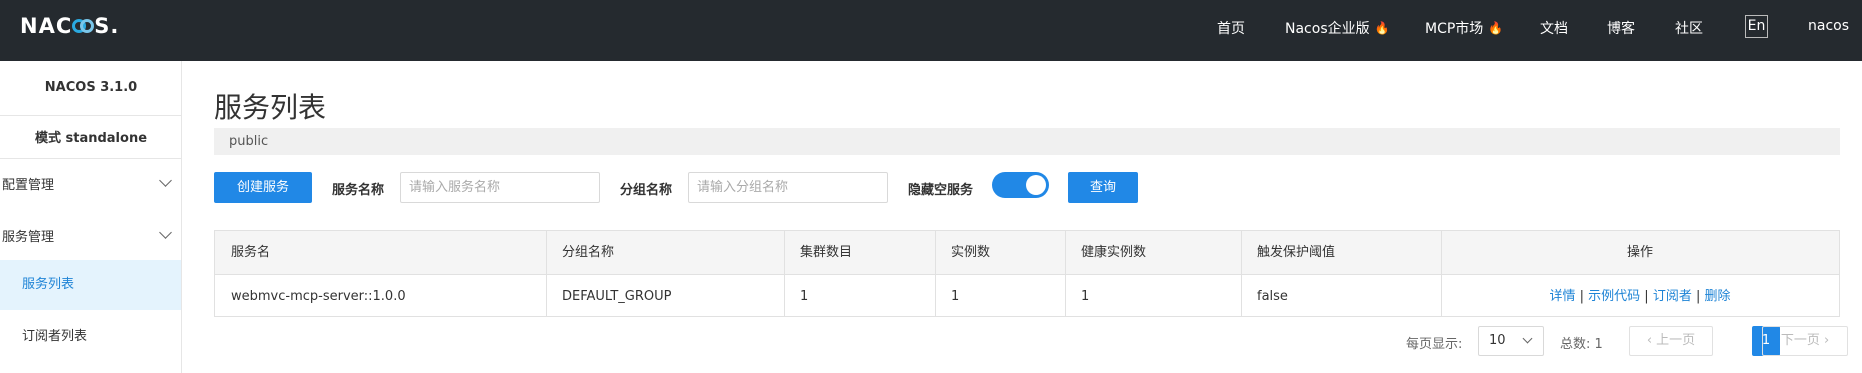 This screenshot has height=373, width=1862. I want to click on language-toggle-button: En, so click(1756, 26).